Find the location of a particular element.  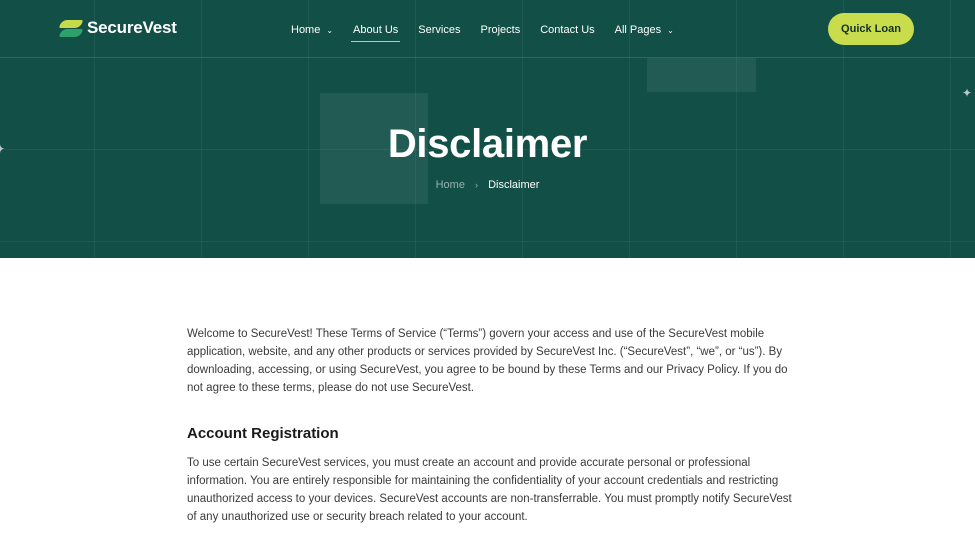

nav-item-home: Home ⌄ is located at coordinates (312, 30).